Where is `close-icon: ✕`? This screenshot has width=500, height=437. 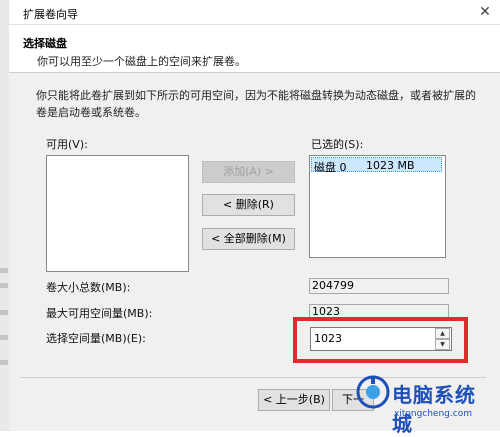 close-icon: ✕ is located at coordinates (485, 12).